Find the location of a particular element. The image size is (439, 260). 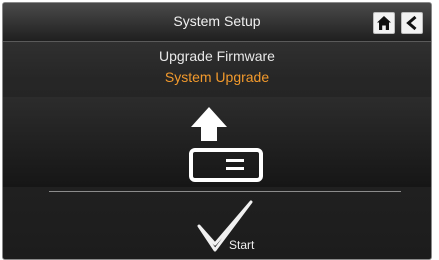

back-button is located at coordinates (412, 23).